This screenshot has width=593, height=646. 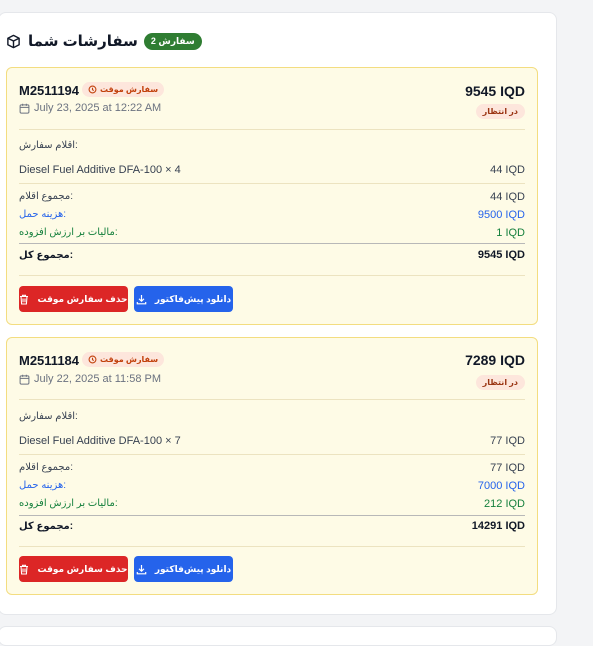 What do you see at coordinates (507, 468) in the screenshot?
I see `items-sum-value: 77 IQD` at bounding box center [507, 468].